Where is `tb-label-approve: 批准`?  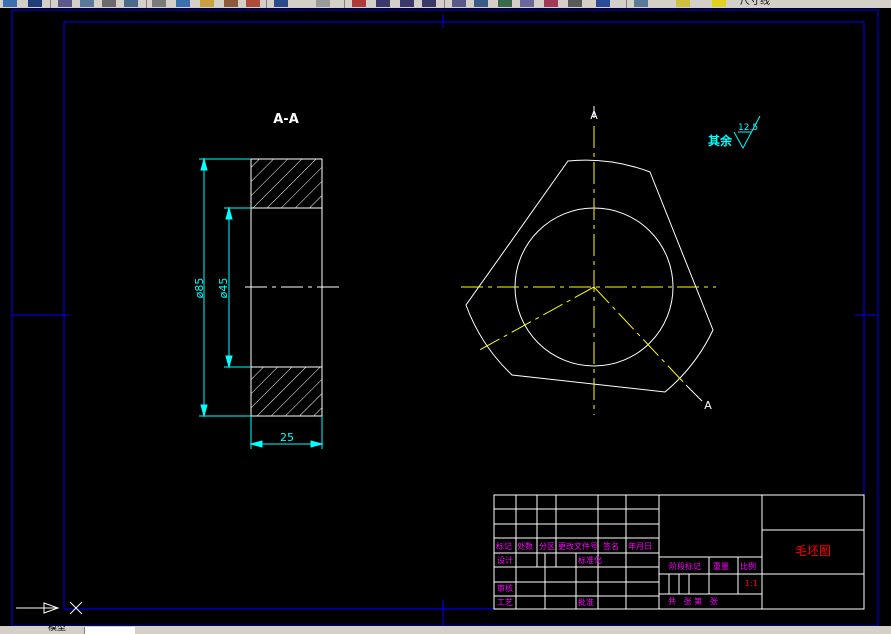 tb-label-approve: 批准 is located at coordinates (586, 602).